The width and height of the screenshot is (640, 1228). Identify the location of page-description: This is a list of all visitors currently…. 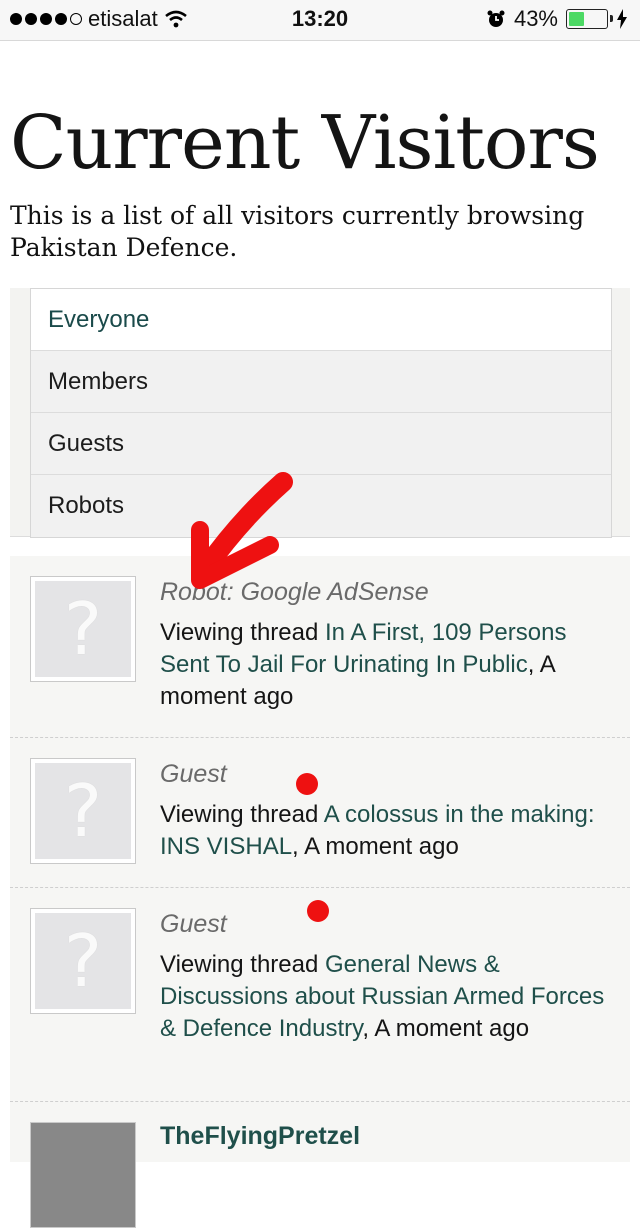
(297, 231).